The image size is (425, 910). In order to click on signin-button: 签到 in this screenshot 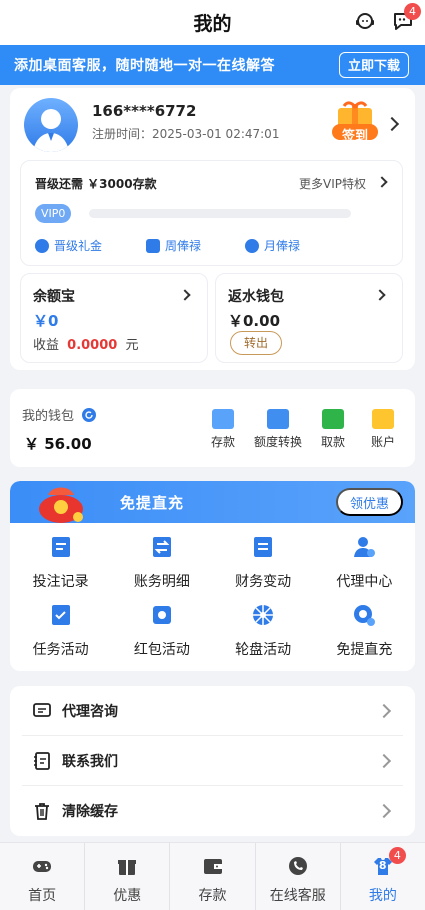, I will do `click(355, 121)`.